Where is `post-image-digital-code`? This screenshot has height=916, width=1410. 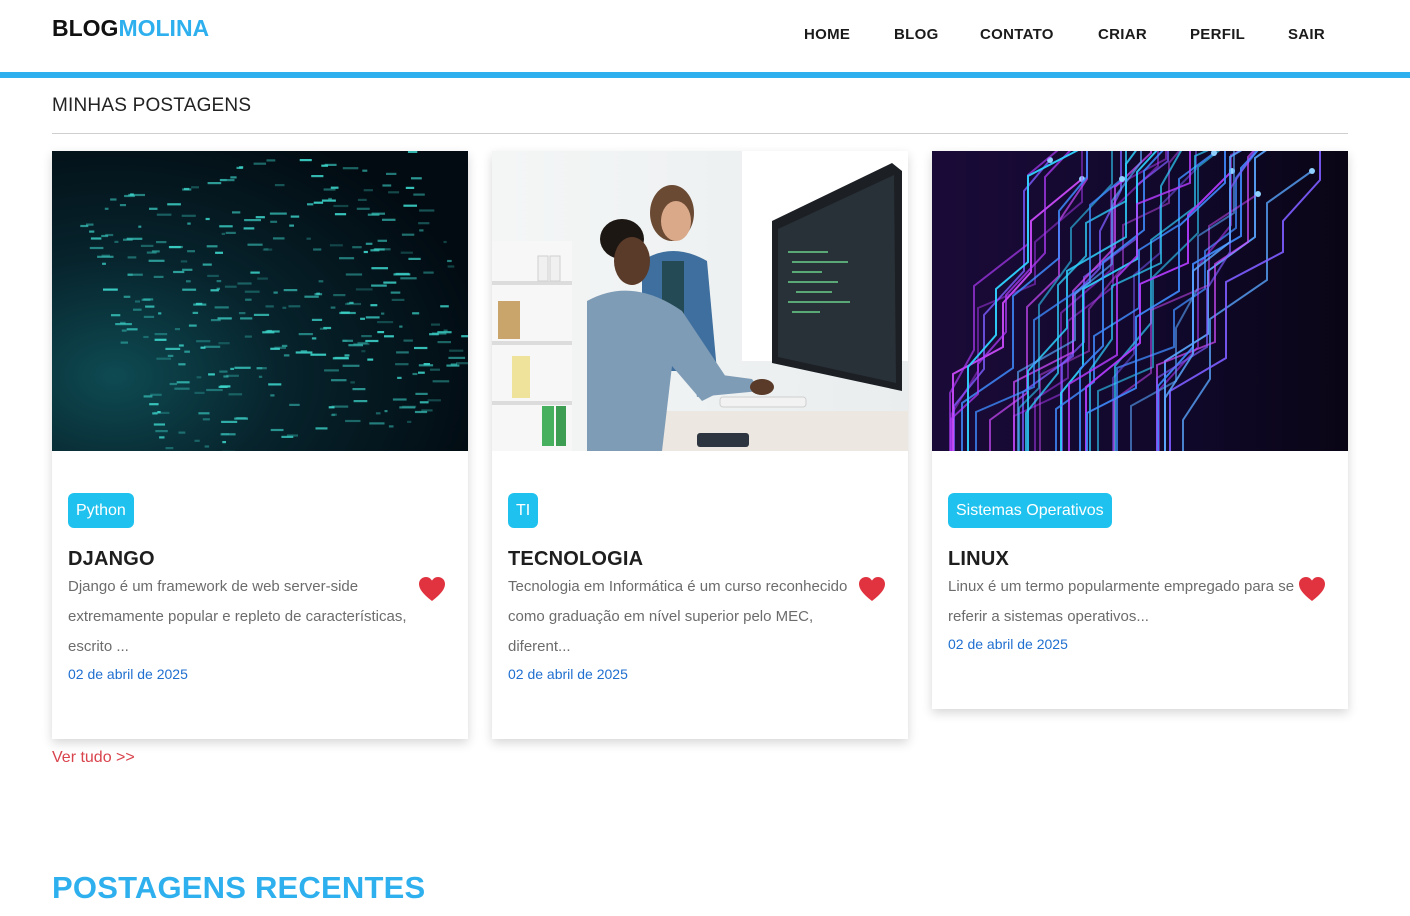 post-image-digital-code is located at coordinates (260, 301).